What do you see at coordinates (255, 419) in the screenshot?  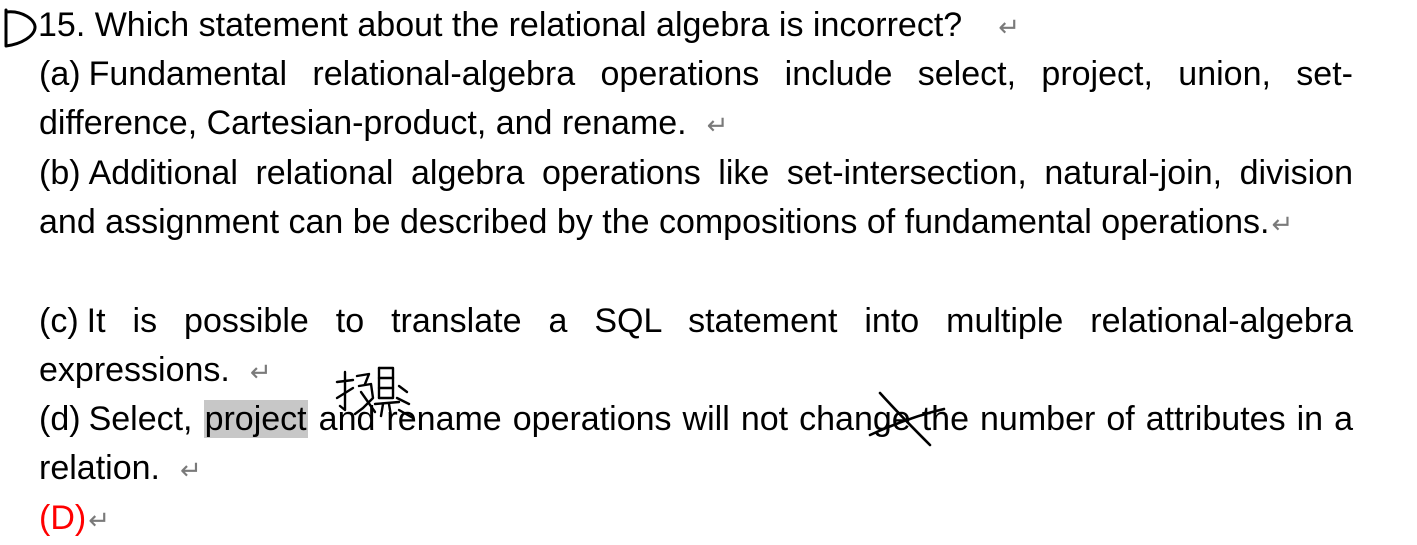 I see `highlighted-word: project` at bounding box center [255, 419].